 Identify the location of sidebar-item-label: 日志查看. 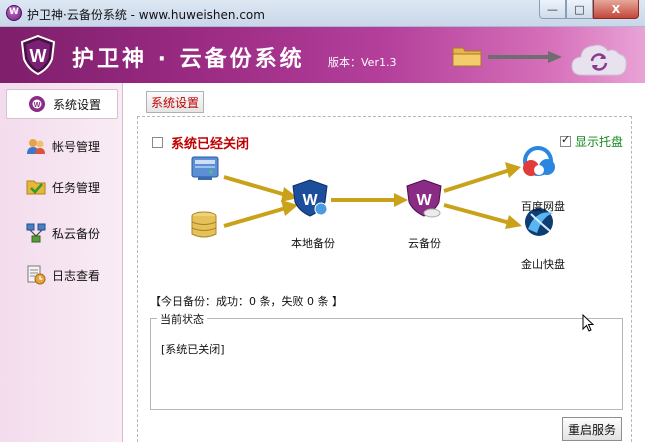
(76, 275).